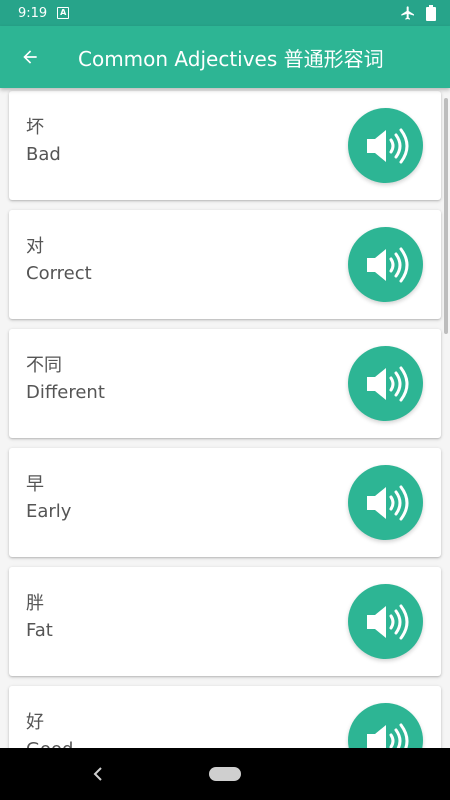 The image size is (450, 800). Describe the element at coordinates (431, 13) in the screenshot. I see `battery-icon` at that location.